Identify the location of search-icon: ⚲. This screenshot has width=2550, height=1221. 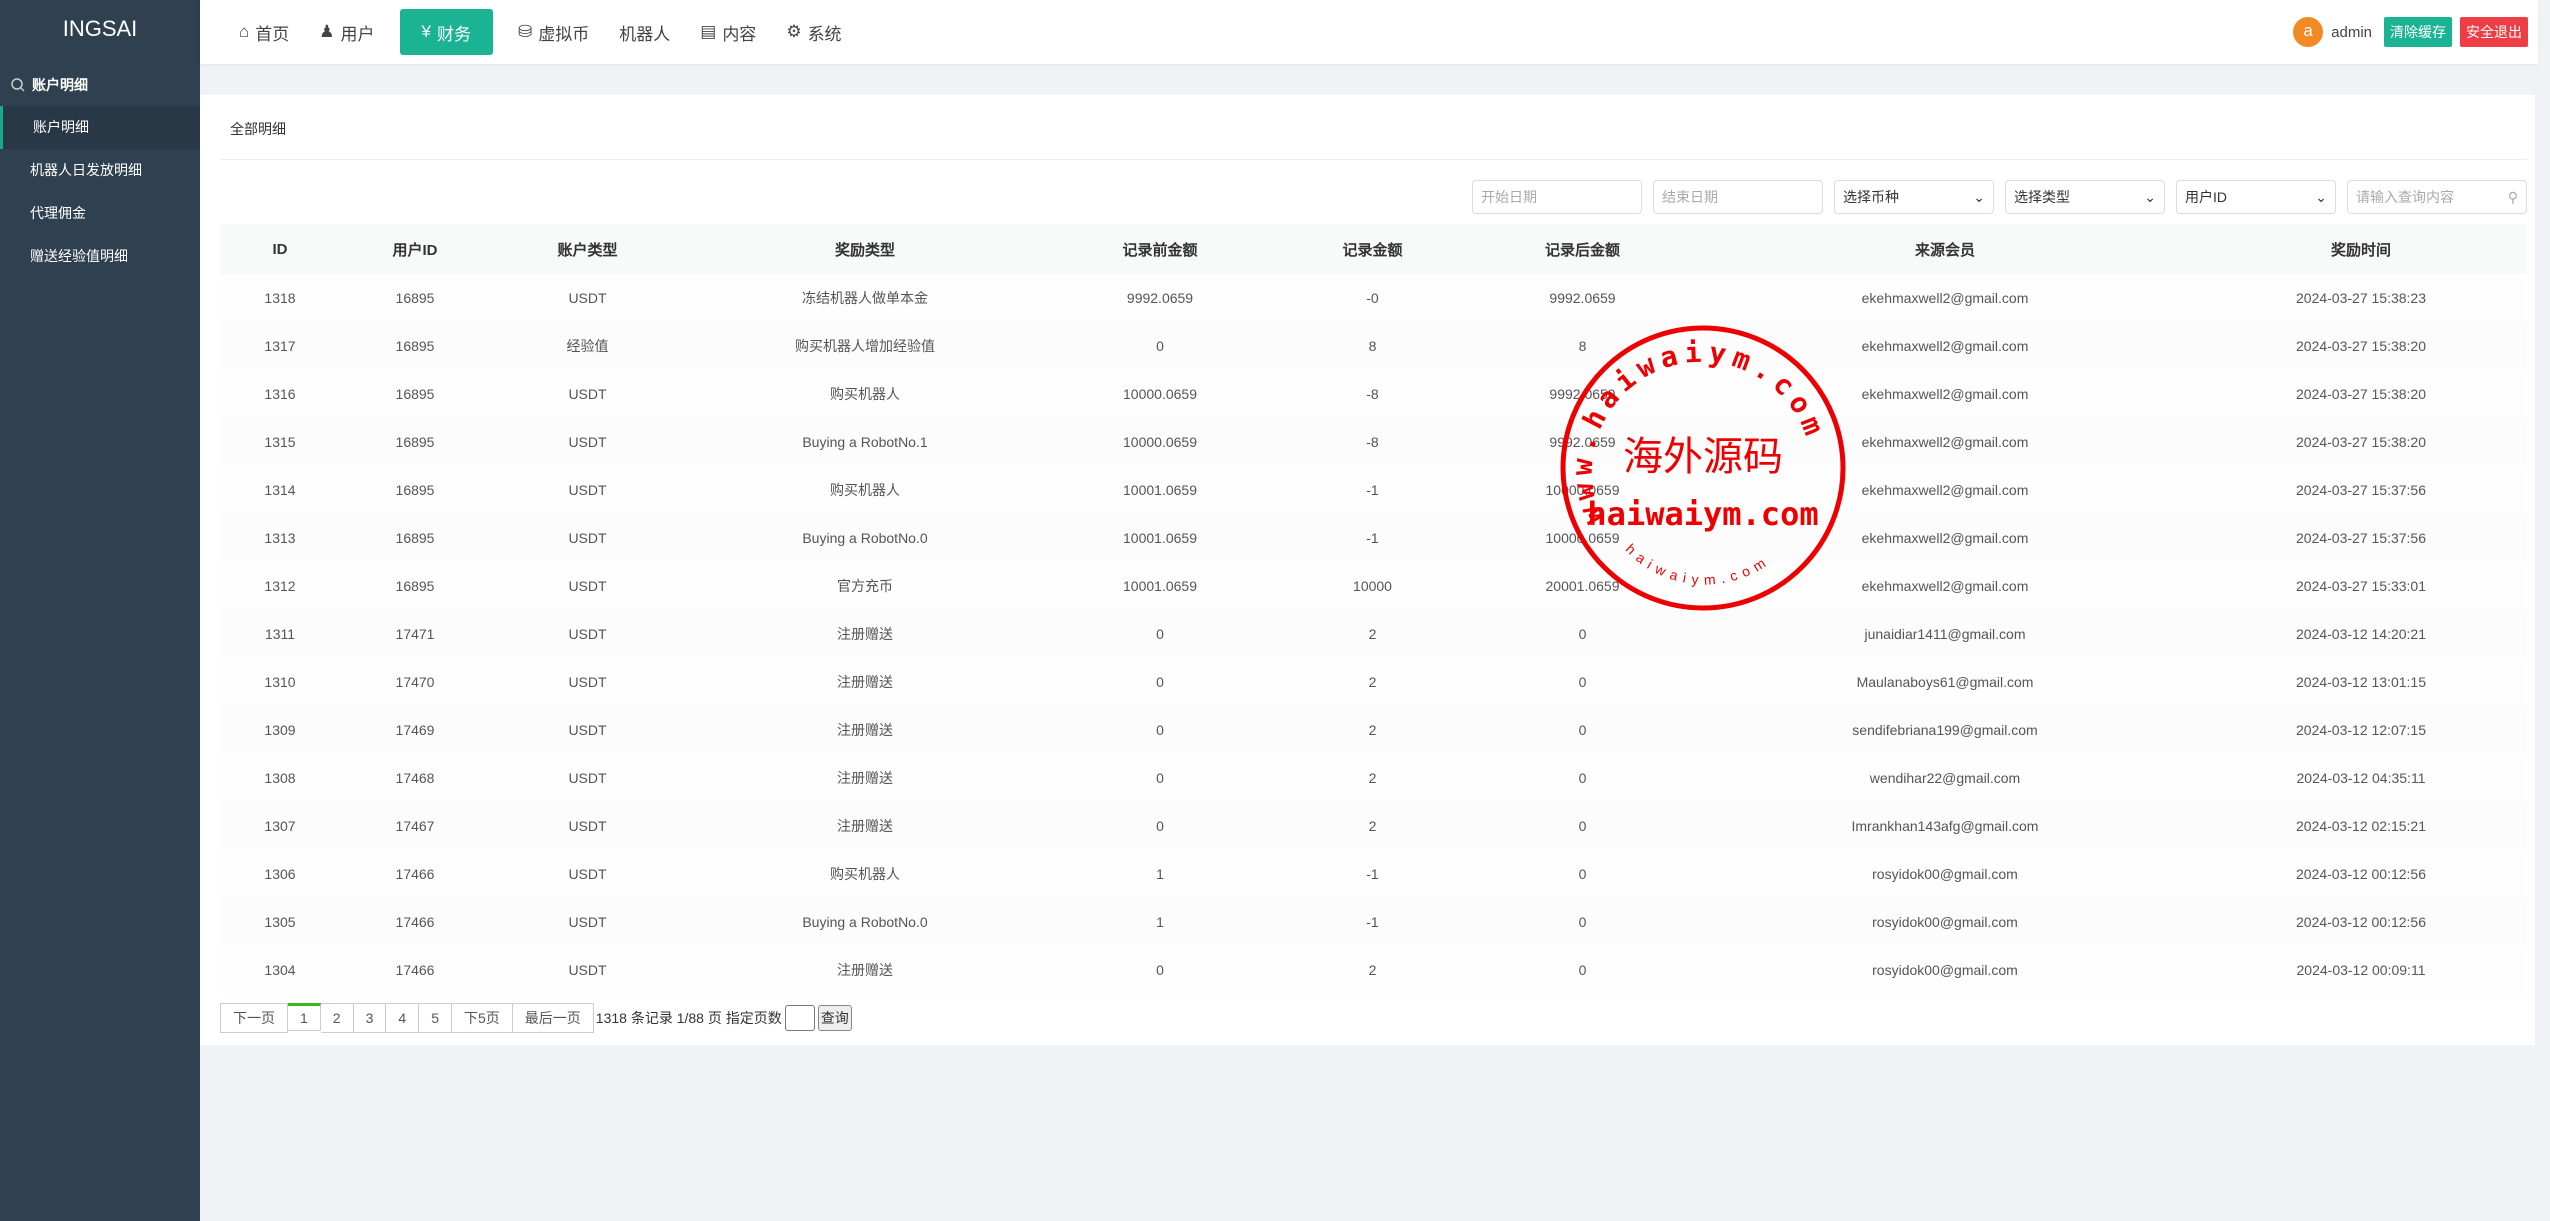
(2513, 197).